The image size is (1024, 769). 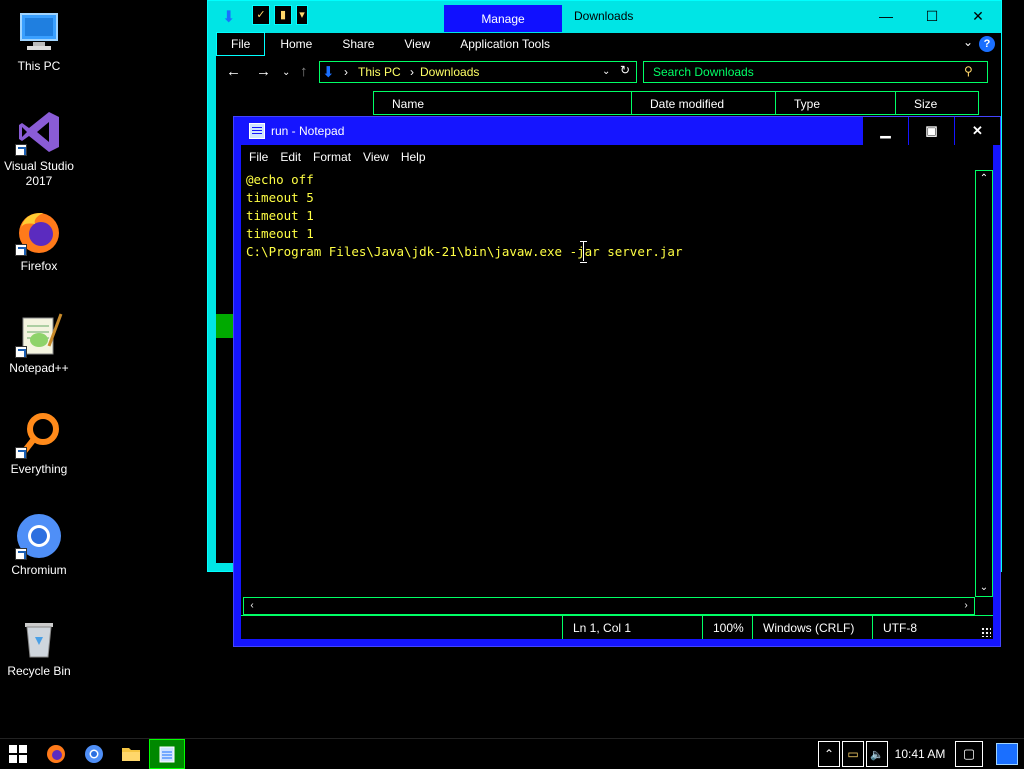 What do you see at coordinates (617, 131) in the screenshot?
I see `notepad-titlebar: run - Notepad ▁ ▣ ✕` at bounding box center [617, 131].